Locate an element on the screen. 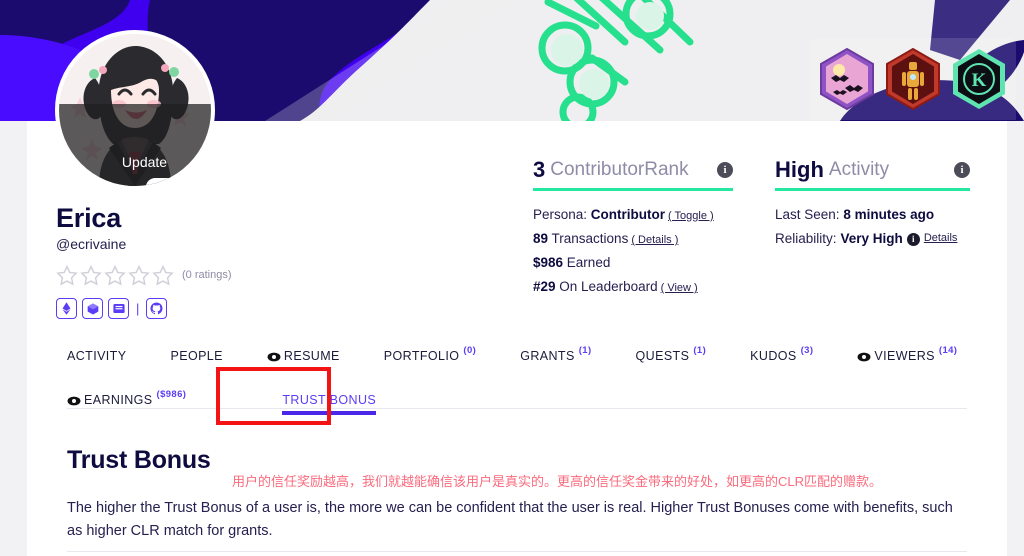 The width and height of the screenshot is (1024, 556). reliability-details-link: Details is located at coordinates (941, 239).